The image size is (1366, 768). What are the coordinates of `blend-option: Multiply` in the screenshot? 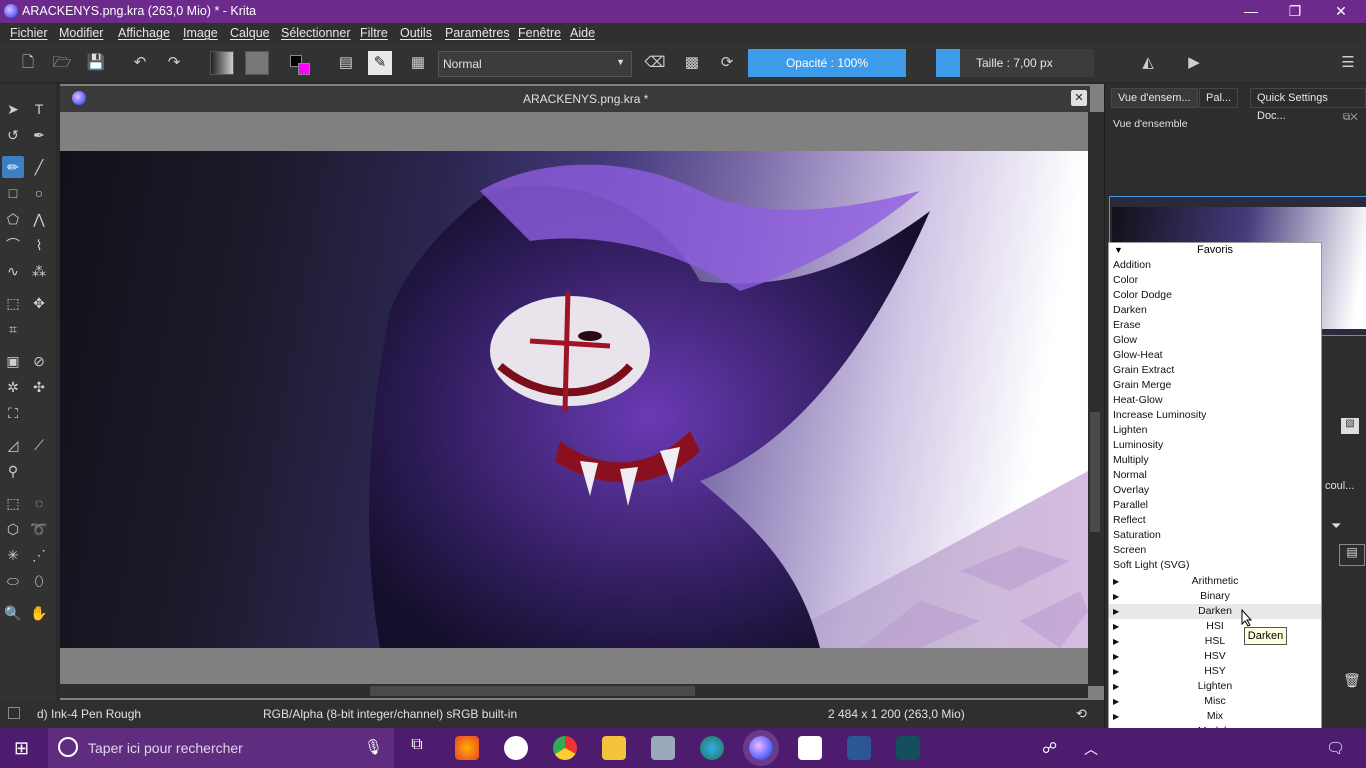 It's located at (1131, 460).